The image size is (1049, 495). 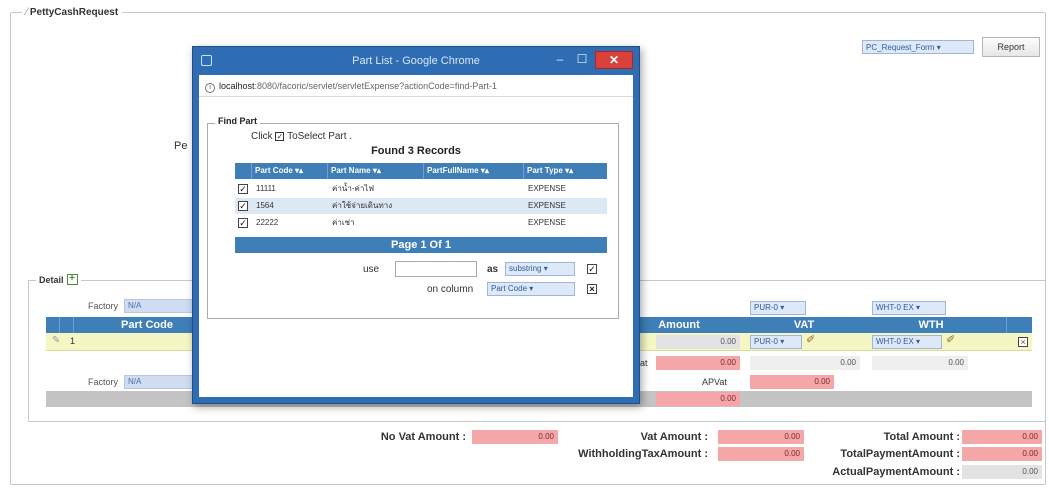 I want to click on close-icon: ✕, so click(x=614, y=60).